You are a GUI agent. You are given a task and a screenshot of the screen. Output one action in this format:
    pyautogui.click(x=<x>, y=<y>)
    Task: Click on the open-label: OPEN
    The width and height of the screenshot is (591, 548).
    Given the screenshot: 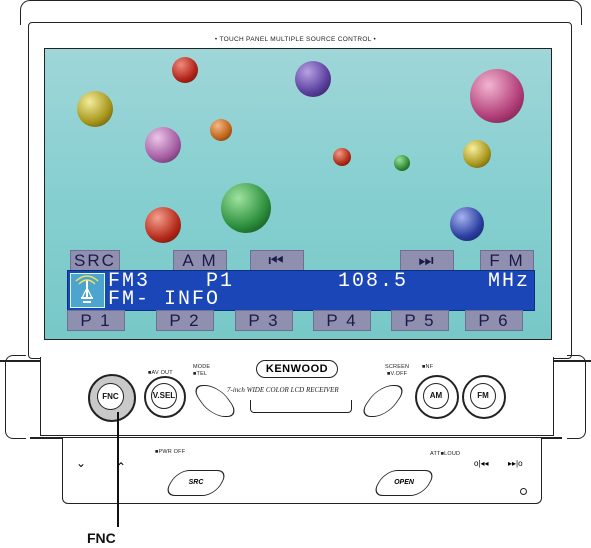 What is the action you would take?
    pyautogui.click(x=404, y=482)
    